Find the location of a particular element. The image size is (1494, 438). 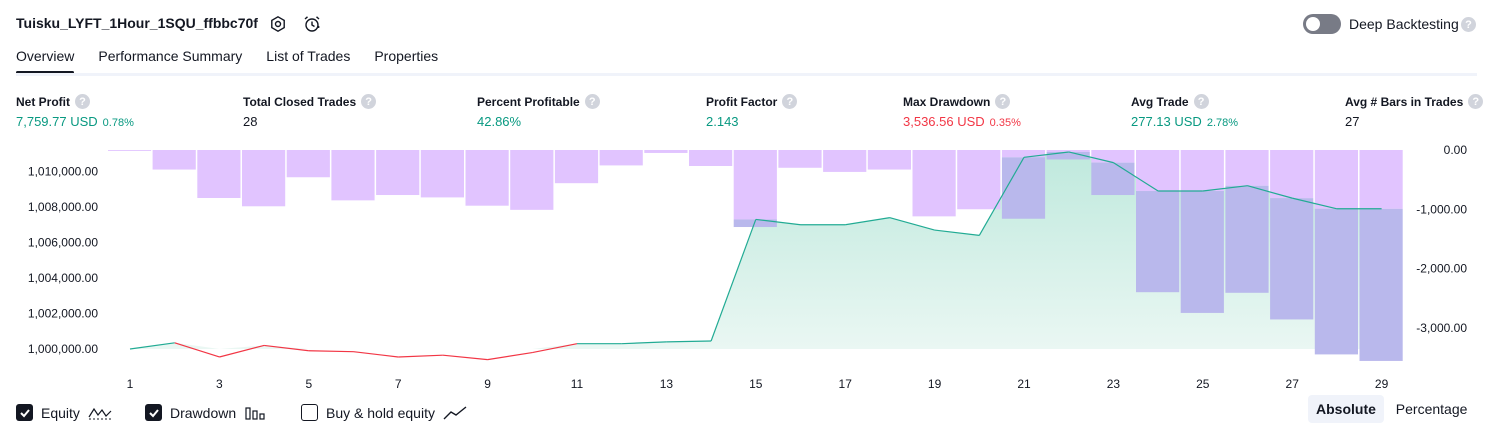

metric-percent: 2.78% is located at coordinates (1222, 123).